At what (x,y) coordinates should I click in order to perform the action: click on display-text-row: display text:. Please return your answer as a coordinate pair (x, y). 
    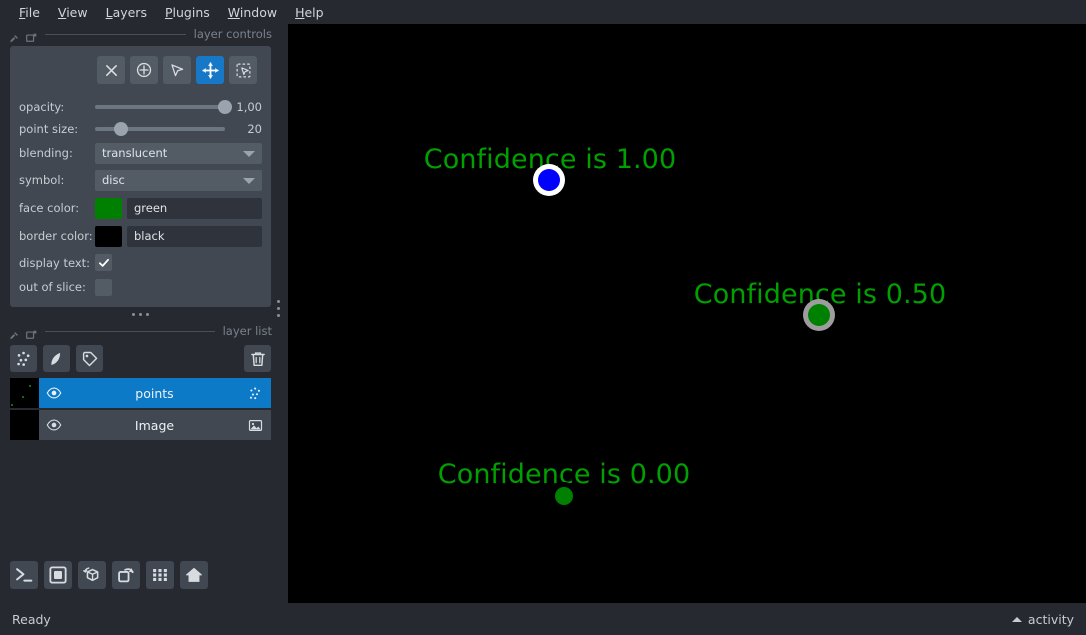
    Looking at the image, I should click on (140, 262).